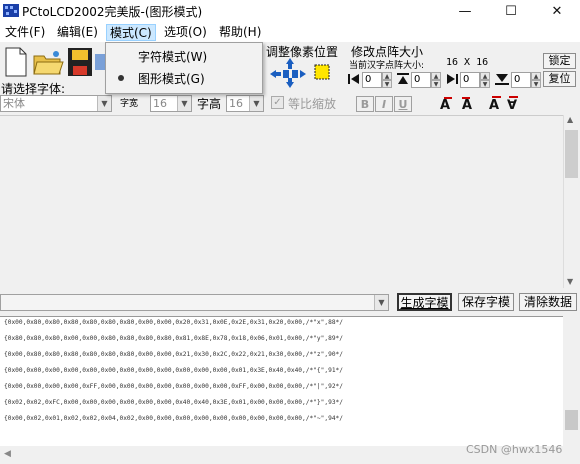 This screenshot has height=464, width=580. I want to click on resize-left-input: 0, so click(372, 80).